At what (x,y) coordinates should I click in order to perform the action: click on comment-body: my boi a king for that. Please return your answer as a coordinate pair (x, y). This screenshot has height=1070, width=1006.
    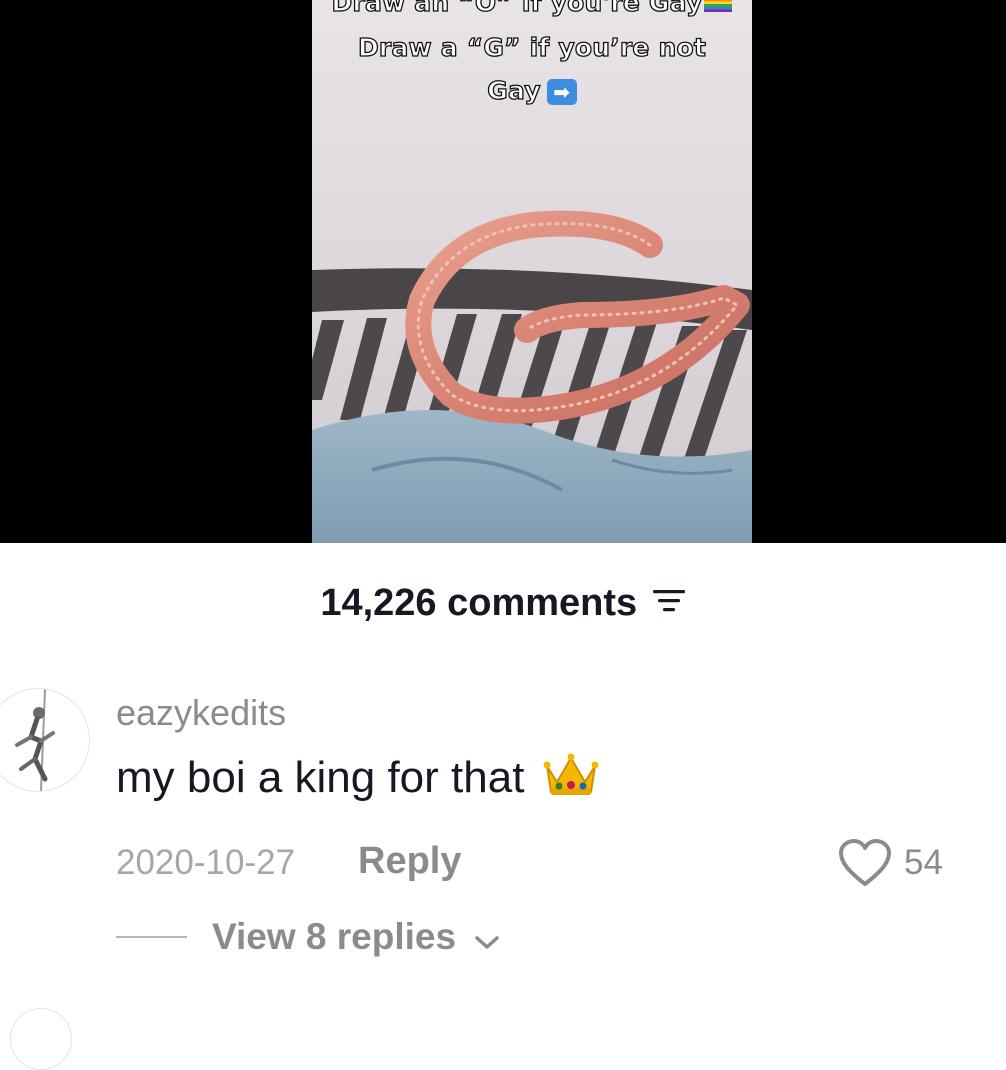
    Looking at the image, I should click on (320, 778).